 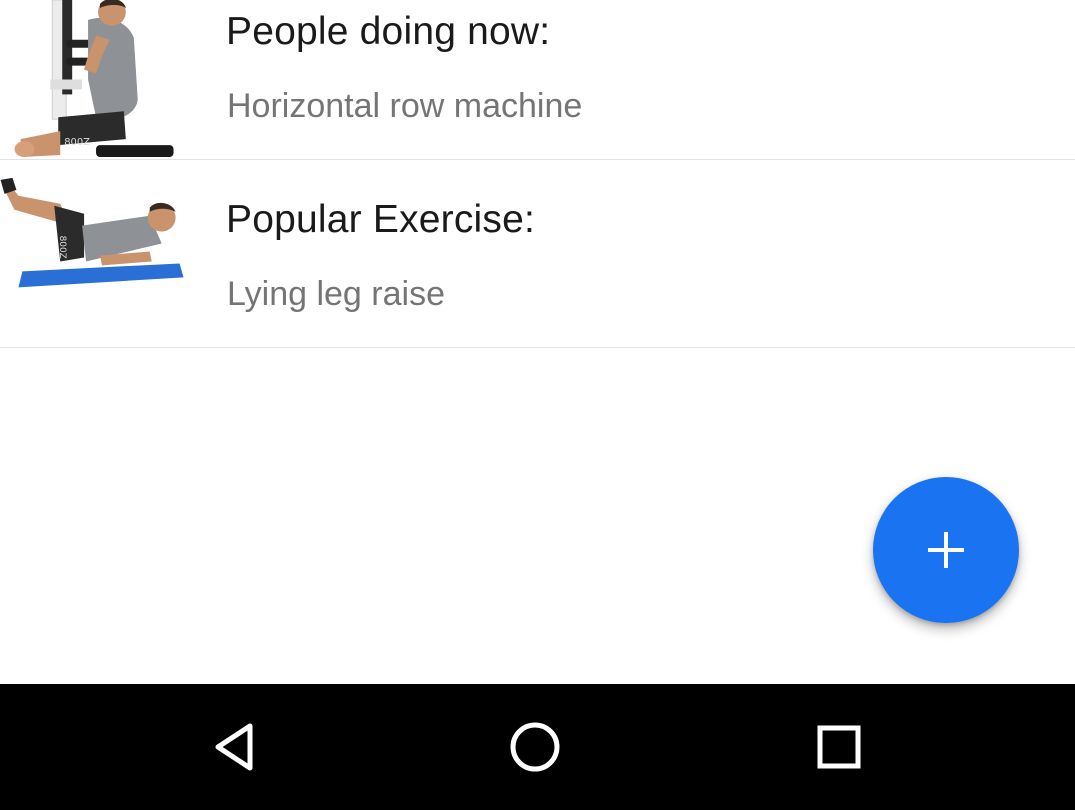 I want to click on nav-recent-apps-button, so click(x=839, y=747).